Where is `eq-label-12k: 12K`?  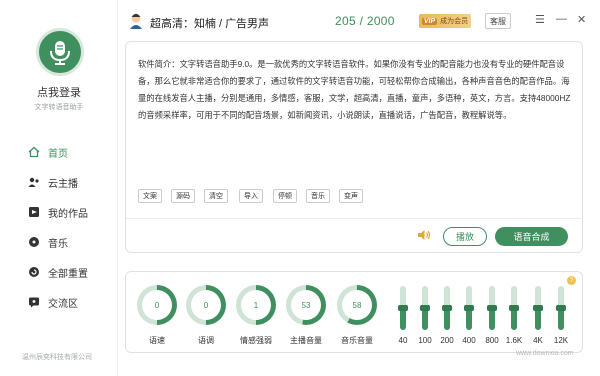
eq-label-12k: 12K is located at coordinates (561, 340).